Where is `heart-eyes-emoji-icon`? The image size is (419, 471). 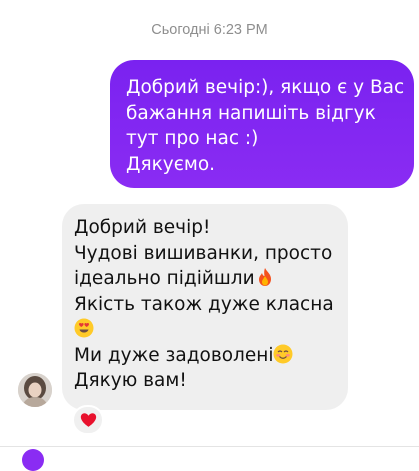
heart-eyes-emoji-icon is located at coordinates (84, 328).